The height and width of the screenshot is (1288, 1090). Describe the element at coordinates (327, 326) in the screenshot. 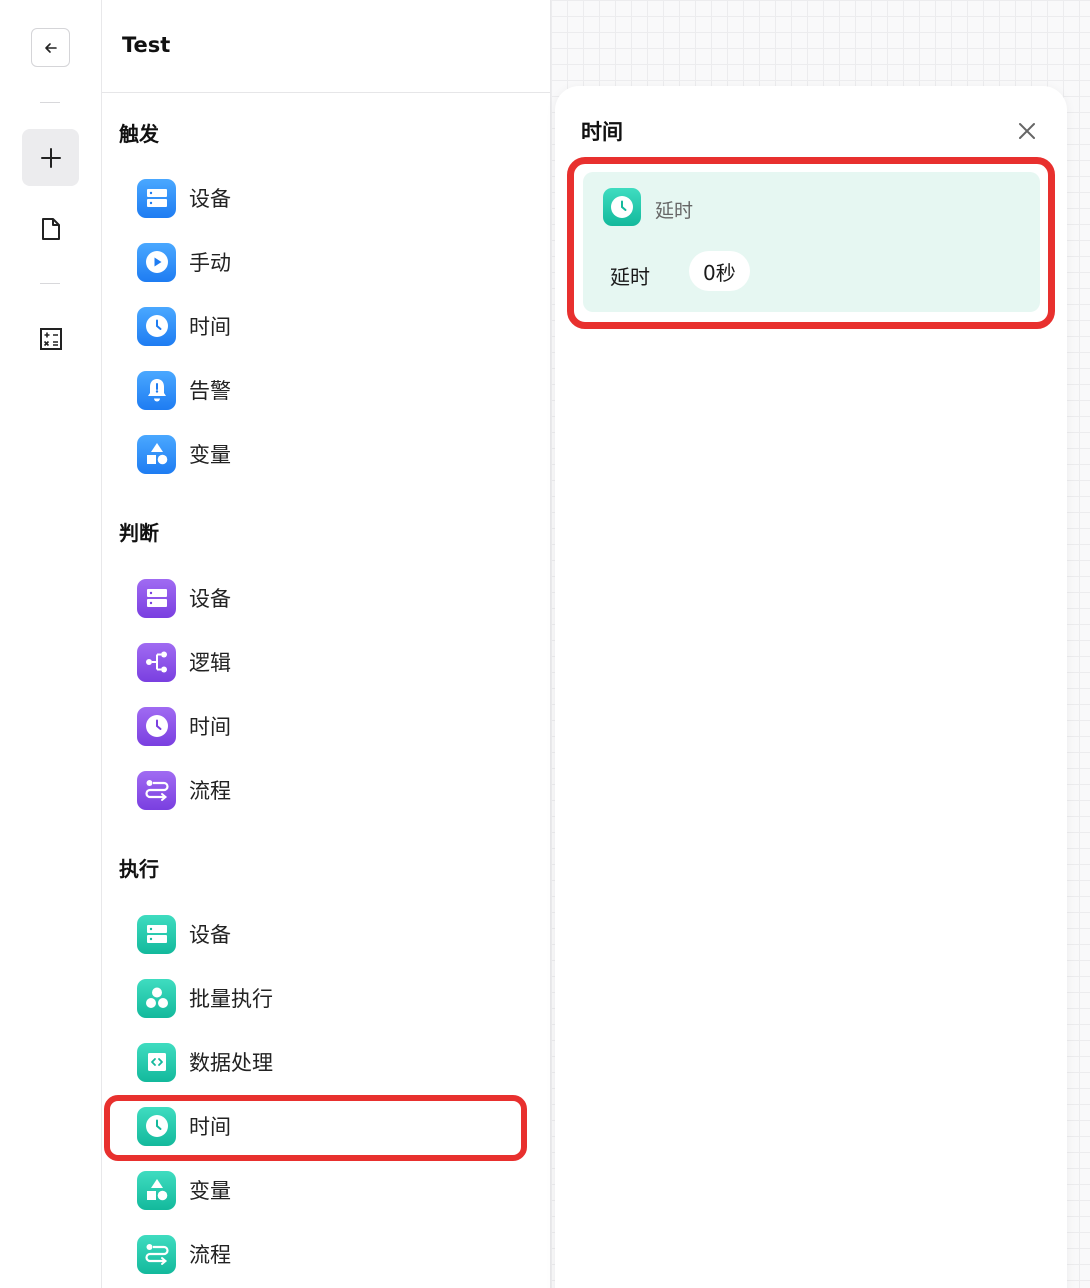

I see `palette-item-trigger-time: 时间` at that location.